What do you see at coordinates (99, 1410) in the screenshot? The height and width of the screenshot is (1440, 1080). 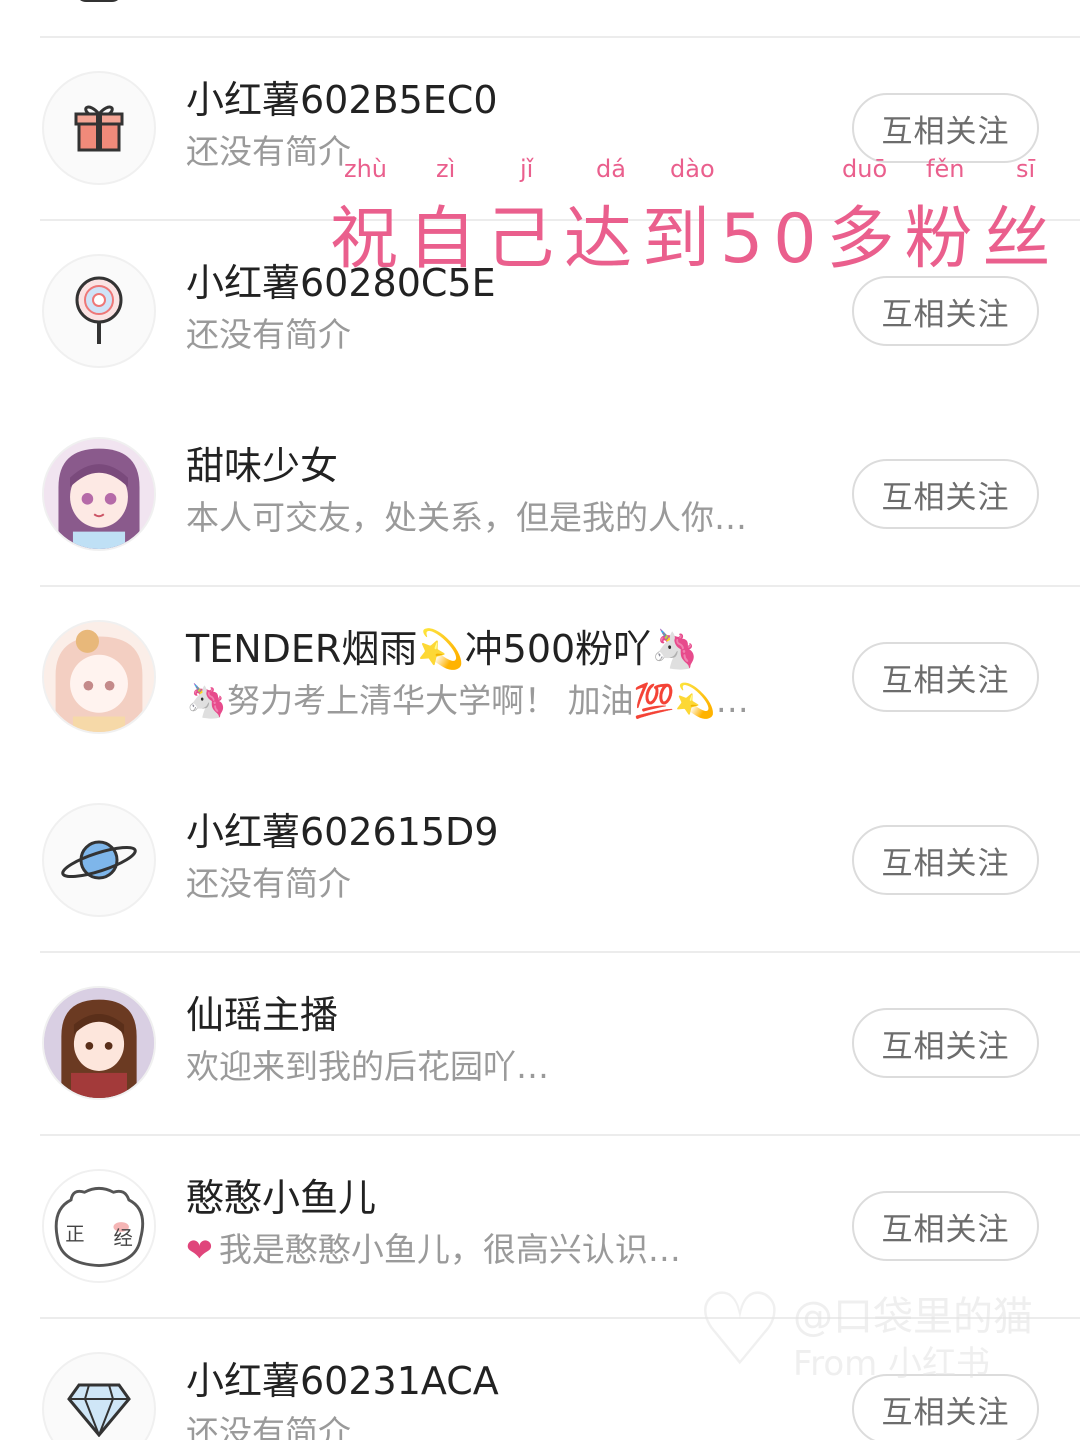 I see `diamond-icon` at bounding box center [99, 1410].